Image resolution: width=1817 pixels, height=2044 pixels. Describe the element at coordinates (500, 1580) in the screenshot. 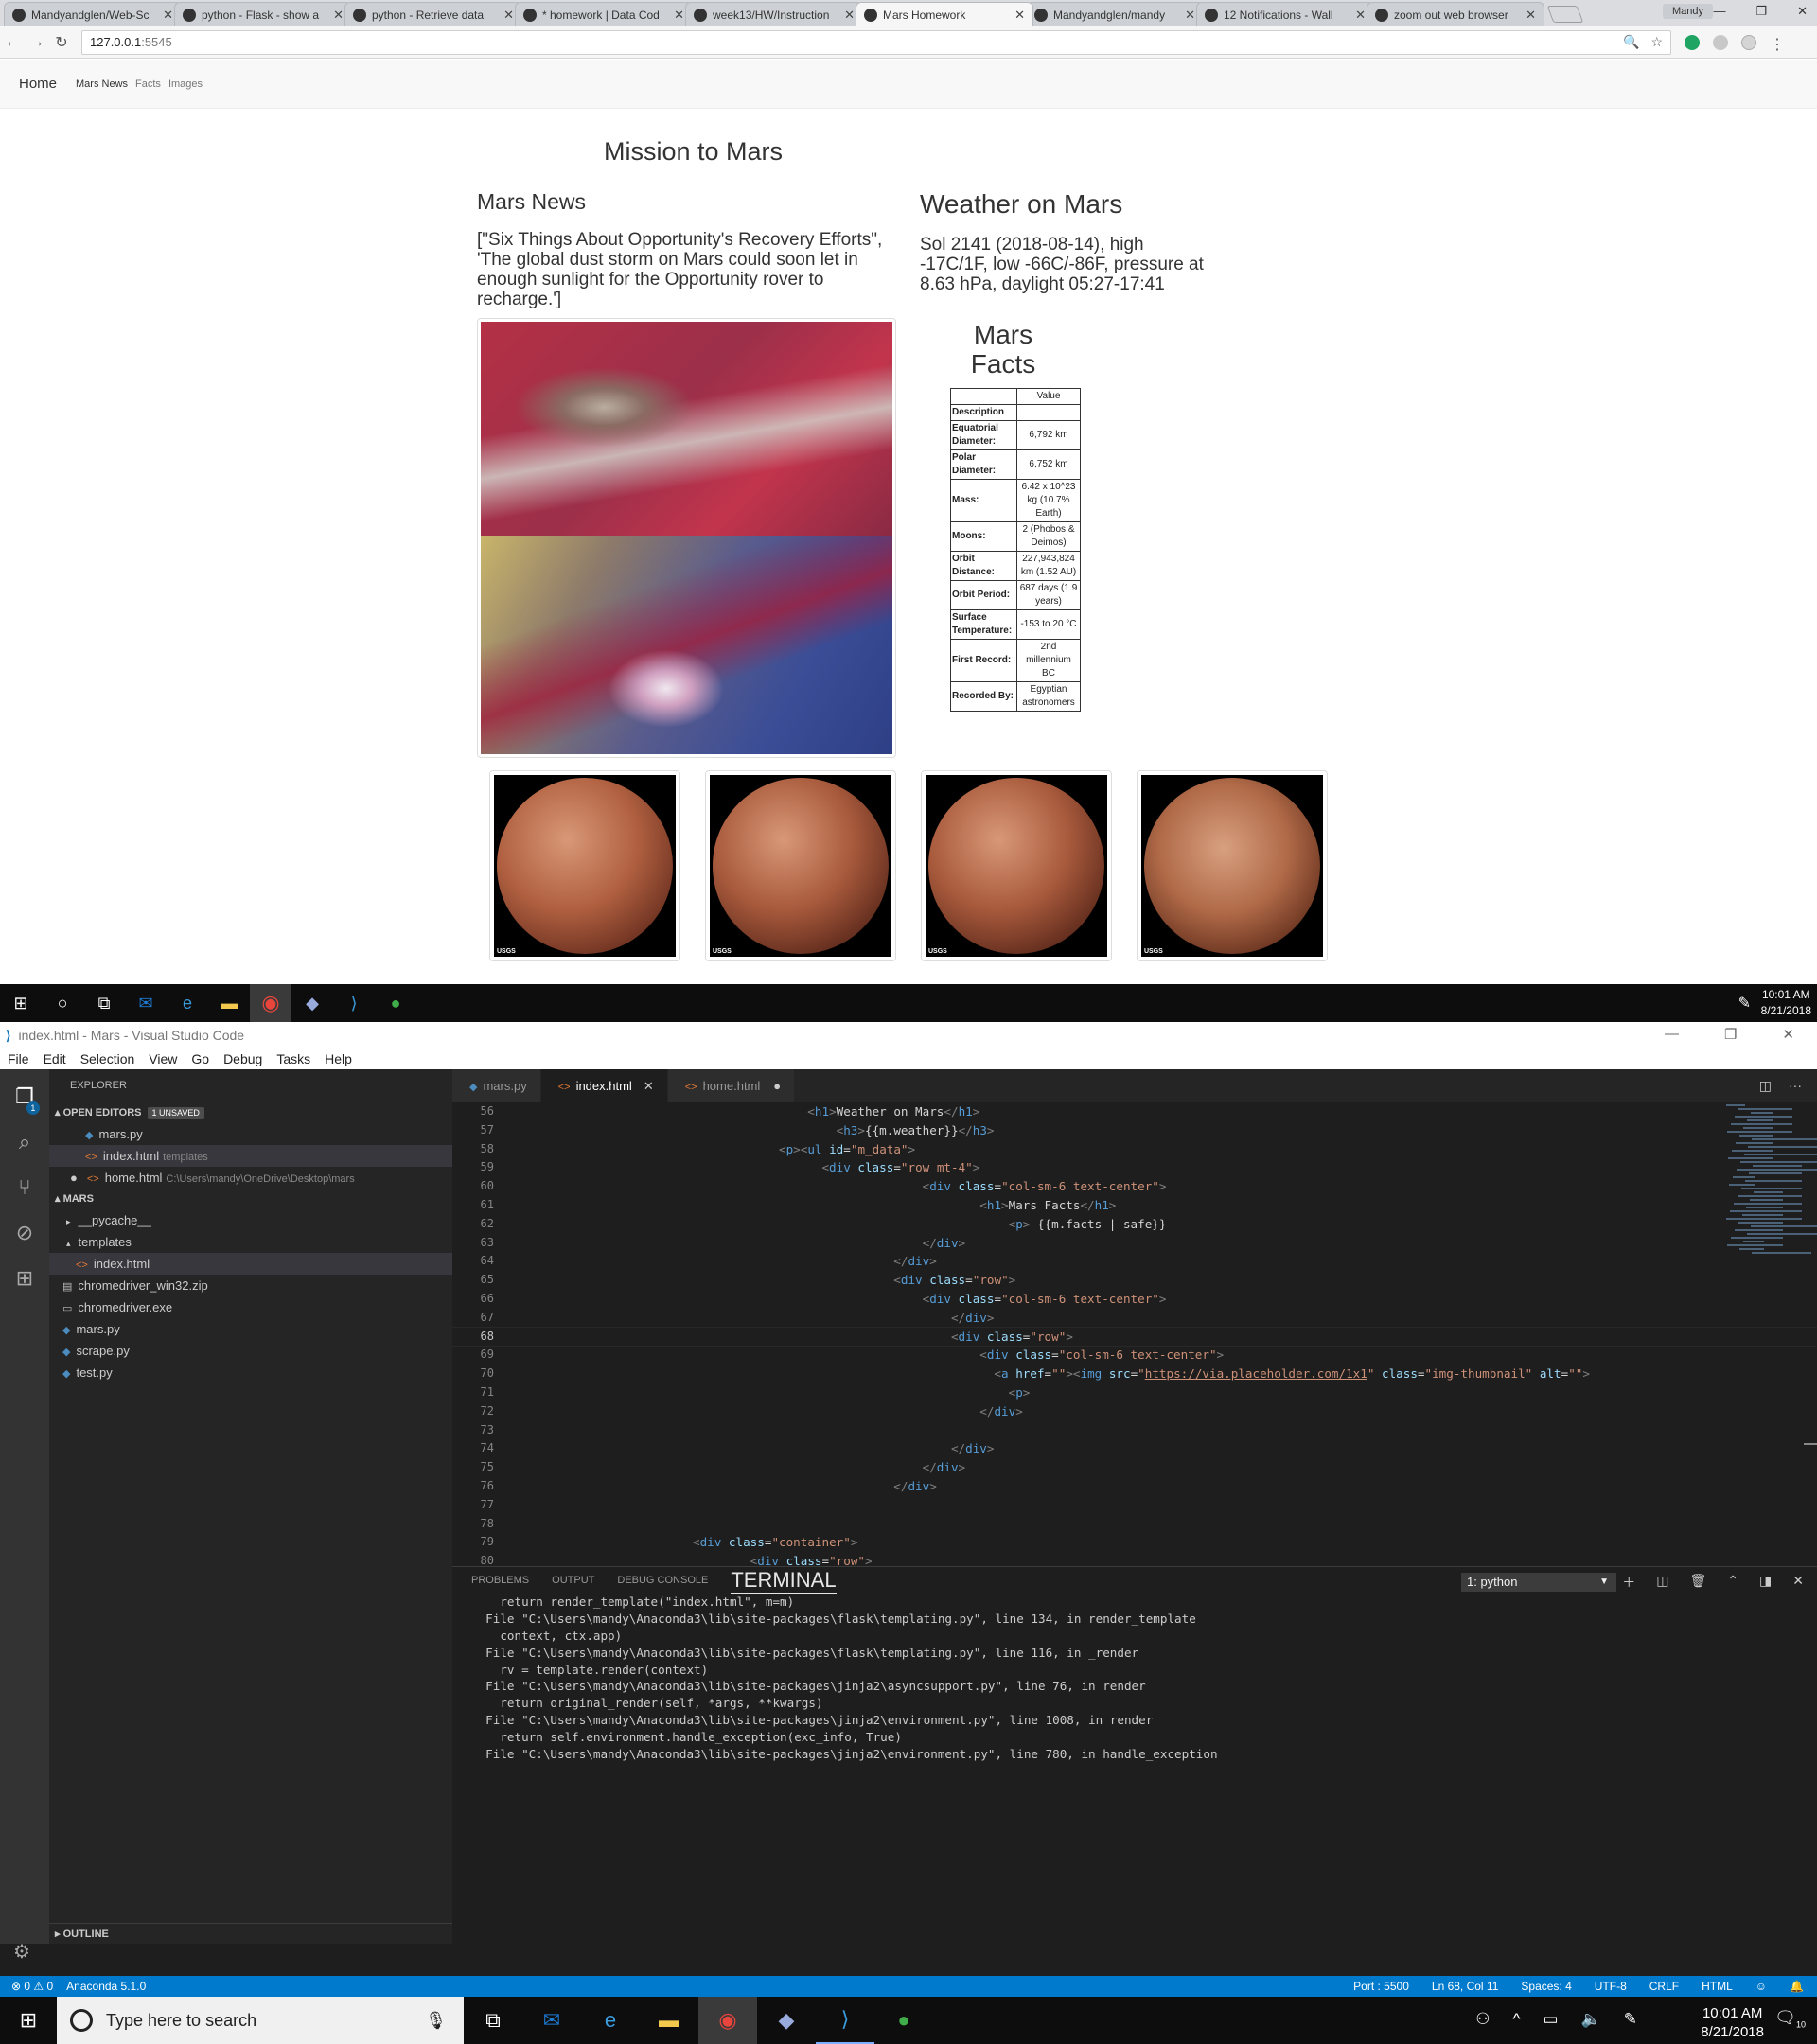

I see `panel-tab-problems: PROBLEMS` at that location.